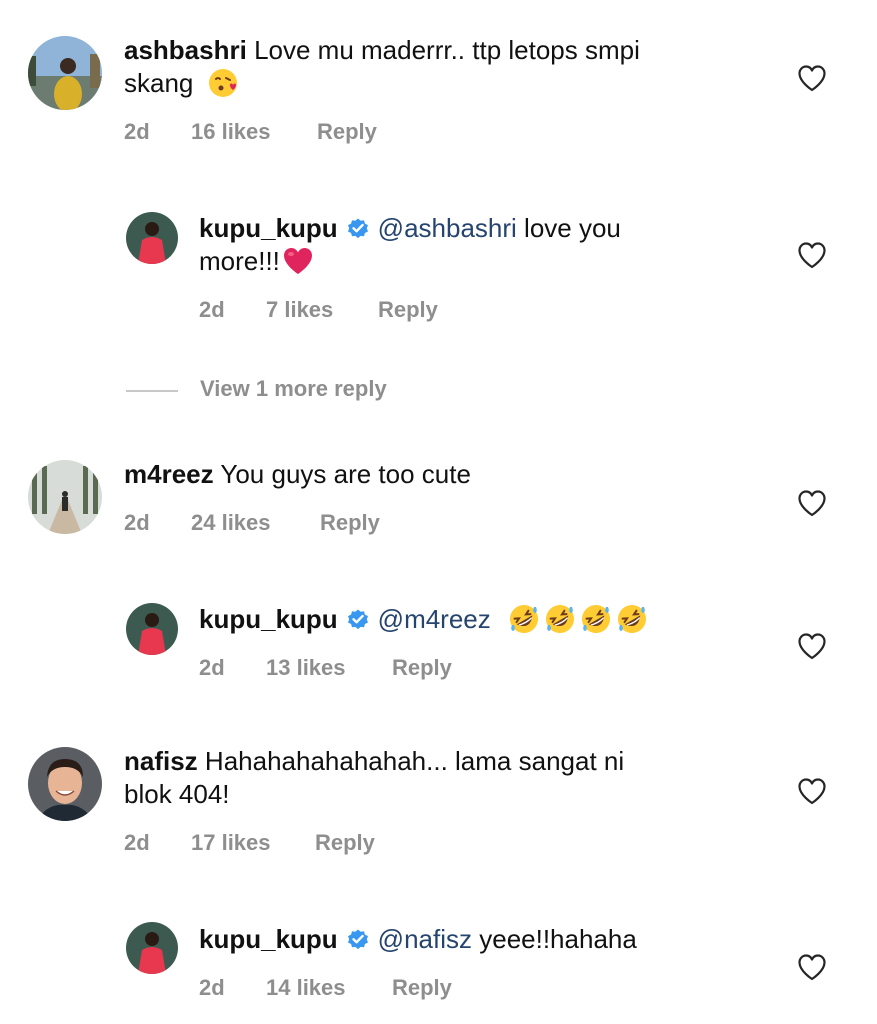 This screenshot has width=877, height=1024. Describe the element at coordinates (306, 668) in the screenshot. I see `comment-likes: 13 likes` at that location.